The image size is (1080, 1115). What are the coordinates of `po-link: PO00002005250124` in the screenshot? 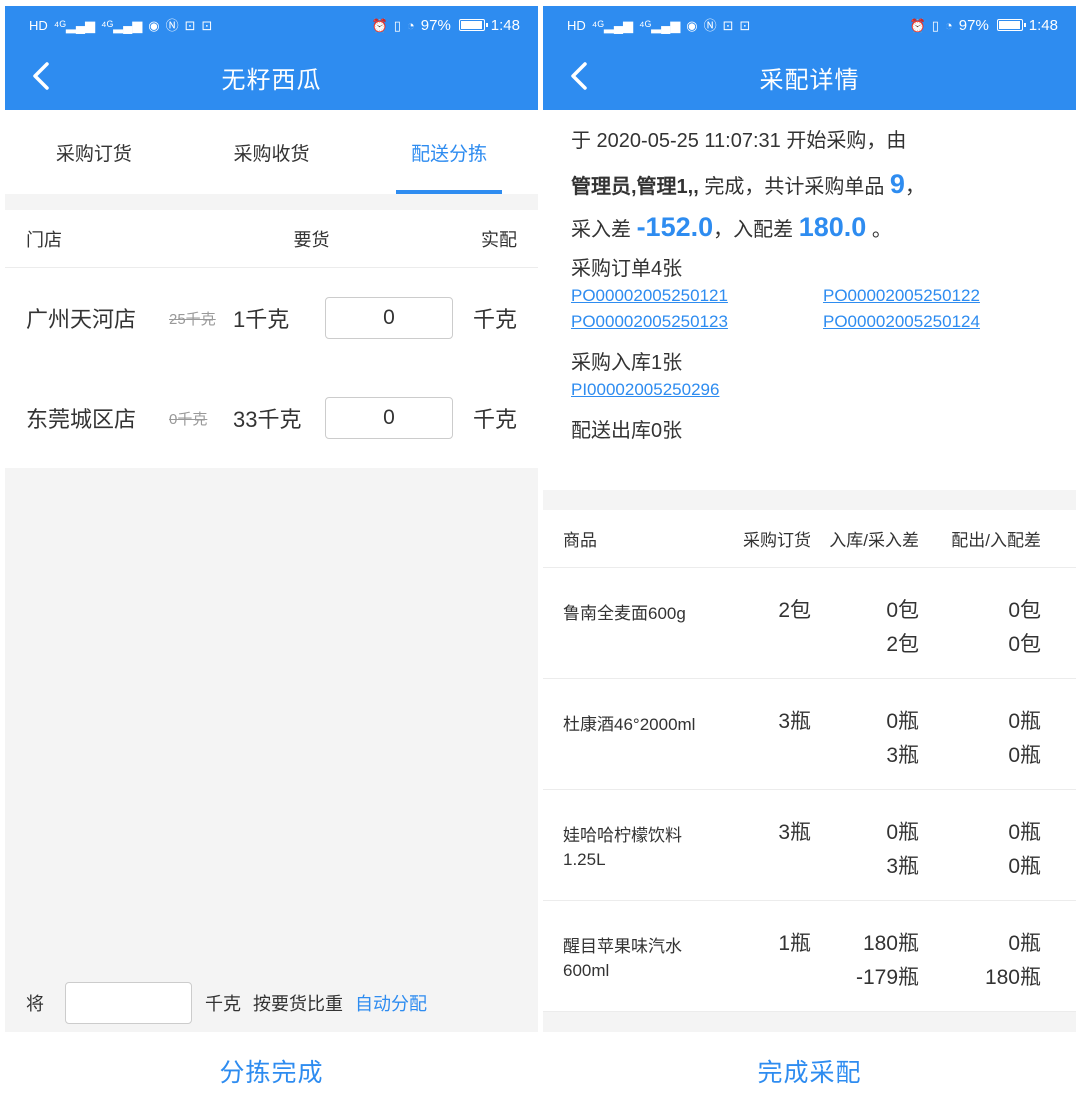 It's located at (933, 322).